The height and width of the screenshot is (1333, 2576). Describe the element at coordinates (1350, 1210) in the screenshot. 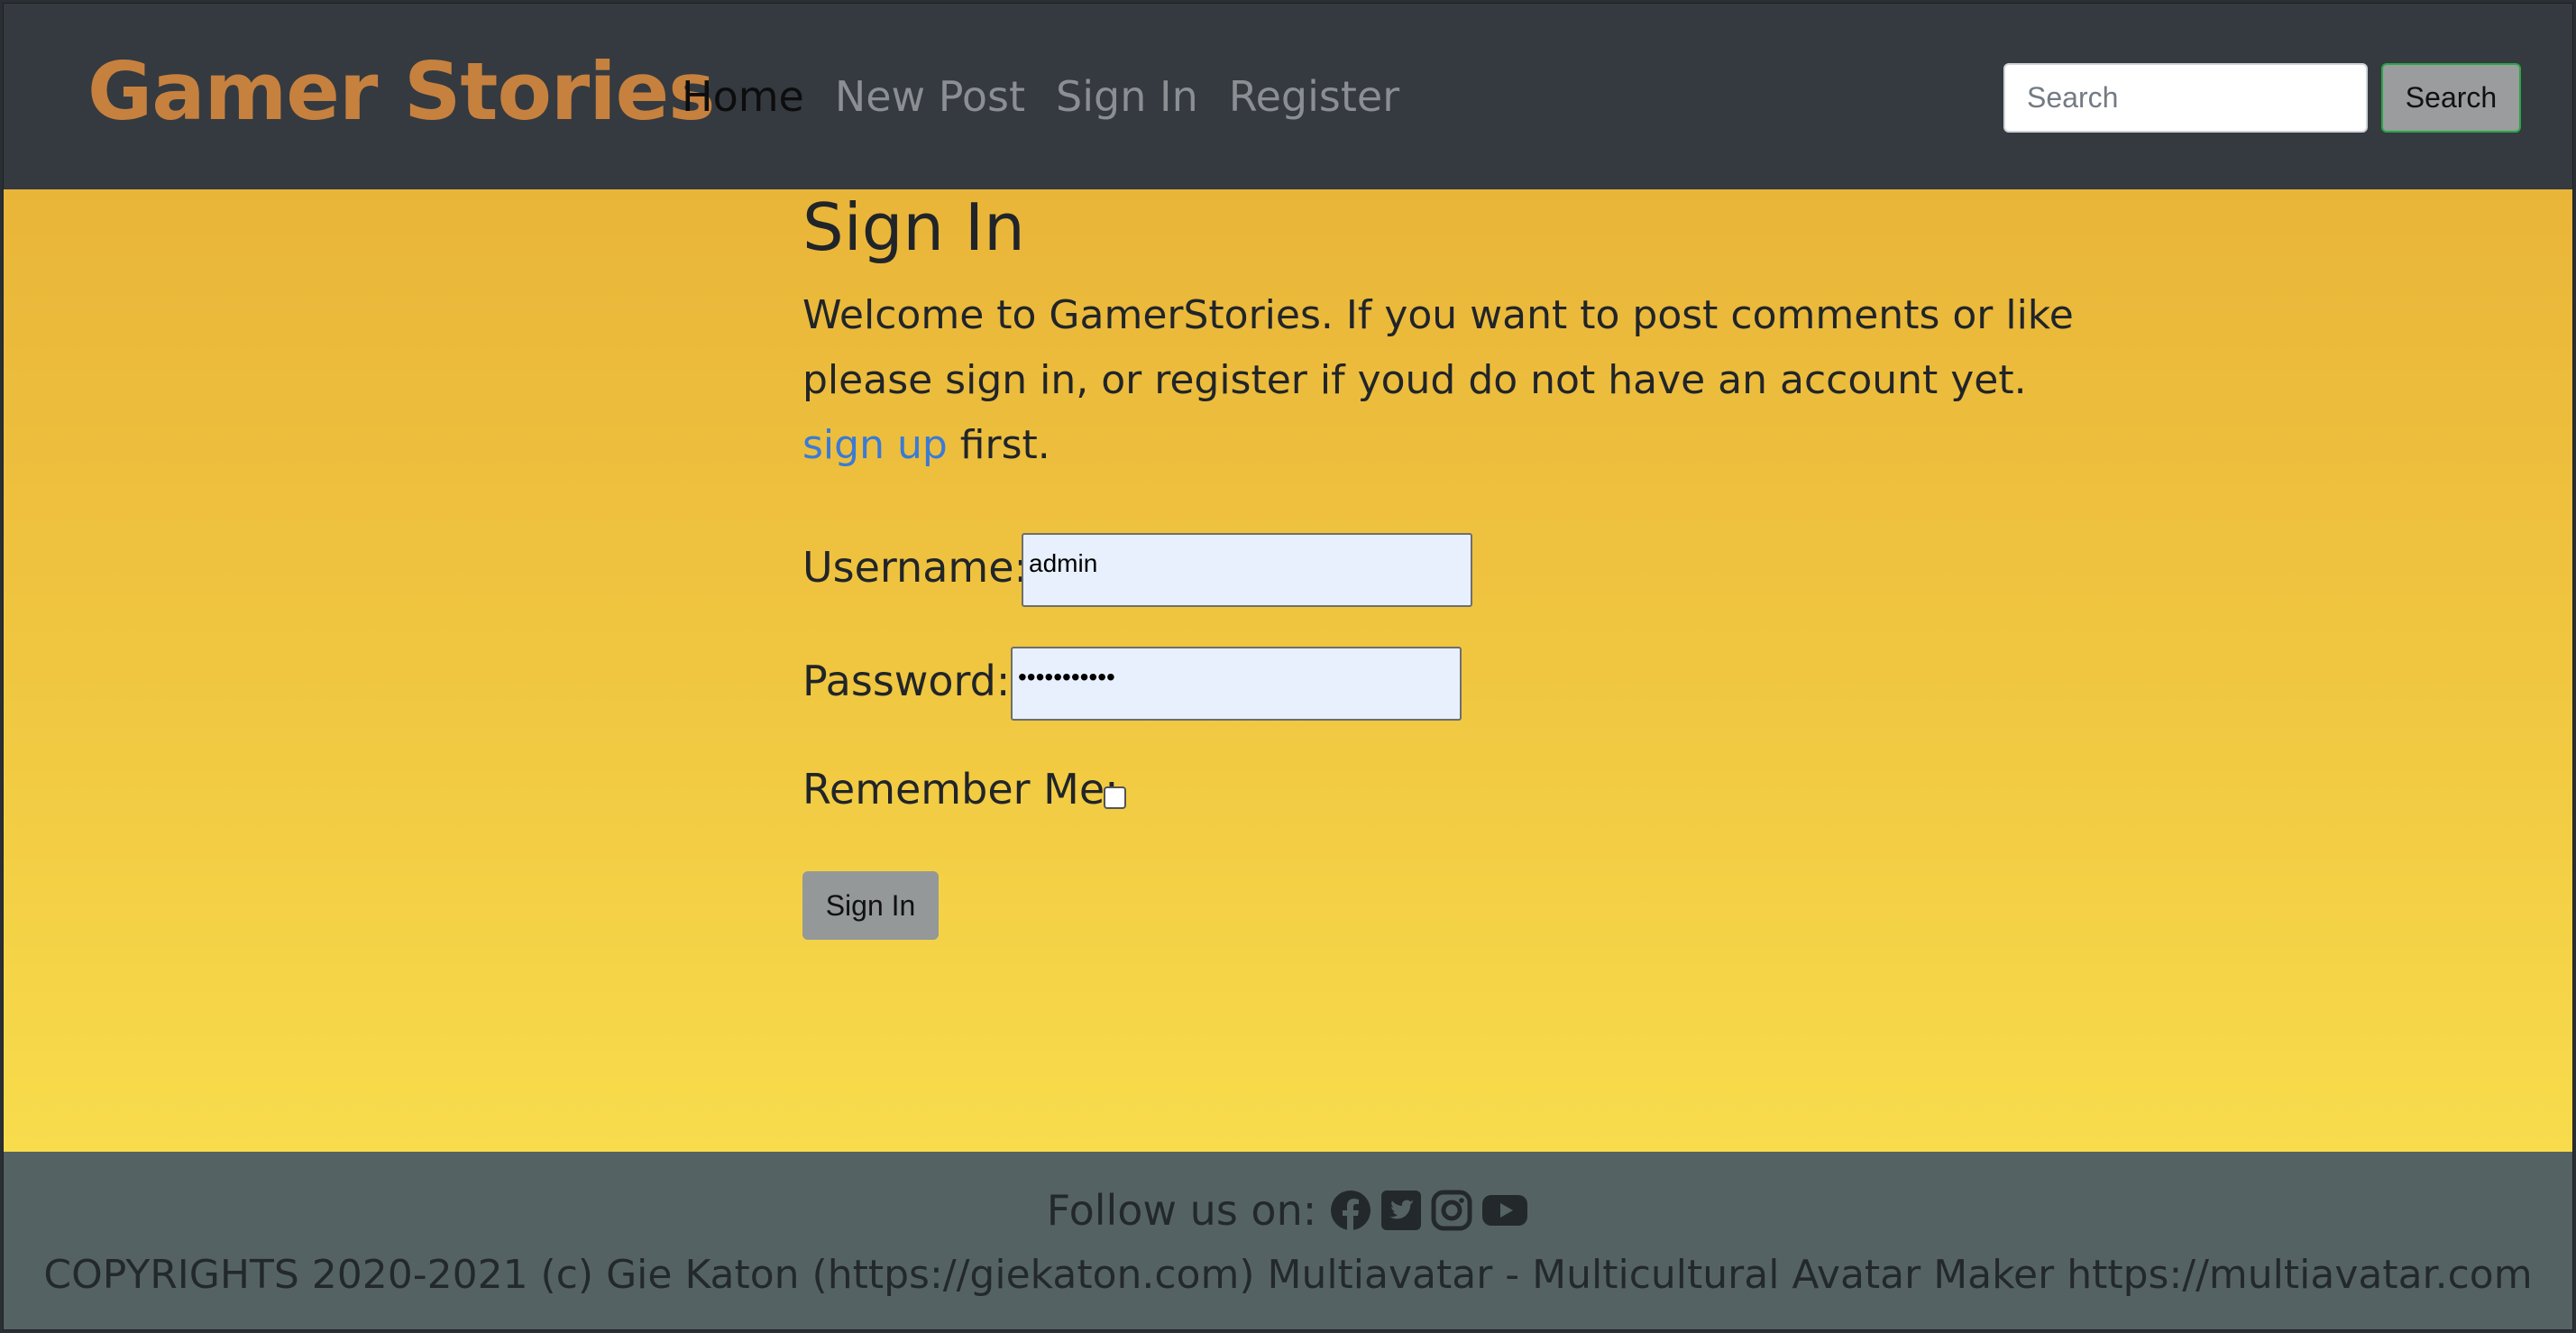

I see `facebook-icon` at that location.